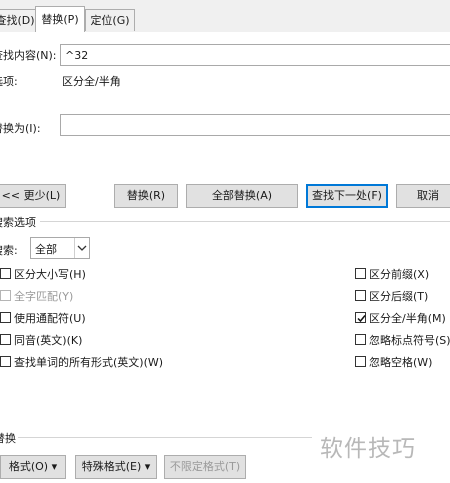 The width and height of the screenshot is (450, 483). Describe the element at coordinates (225, 16) in the screenshot. I see `tab-strip: 查找(D) 替换(P) 定位(G)` at that location.